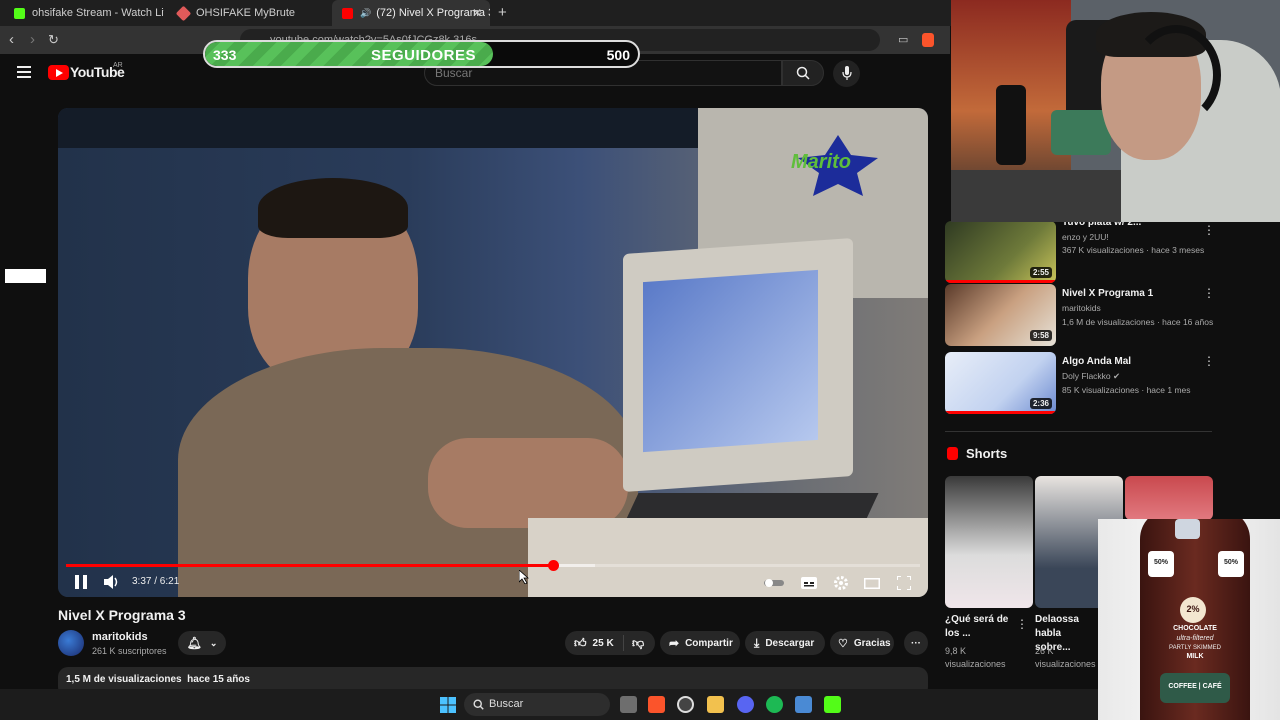  What do you see at coordinates (156, 581) in the screenshot?
I see `video-time: 3:37 / 6:21` at bounding box center [156, 581].